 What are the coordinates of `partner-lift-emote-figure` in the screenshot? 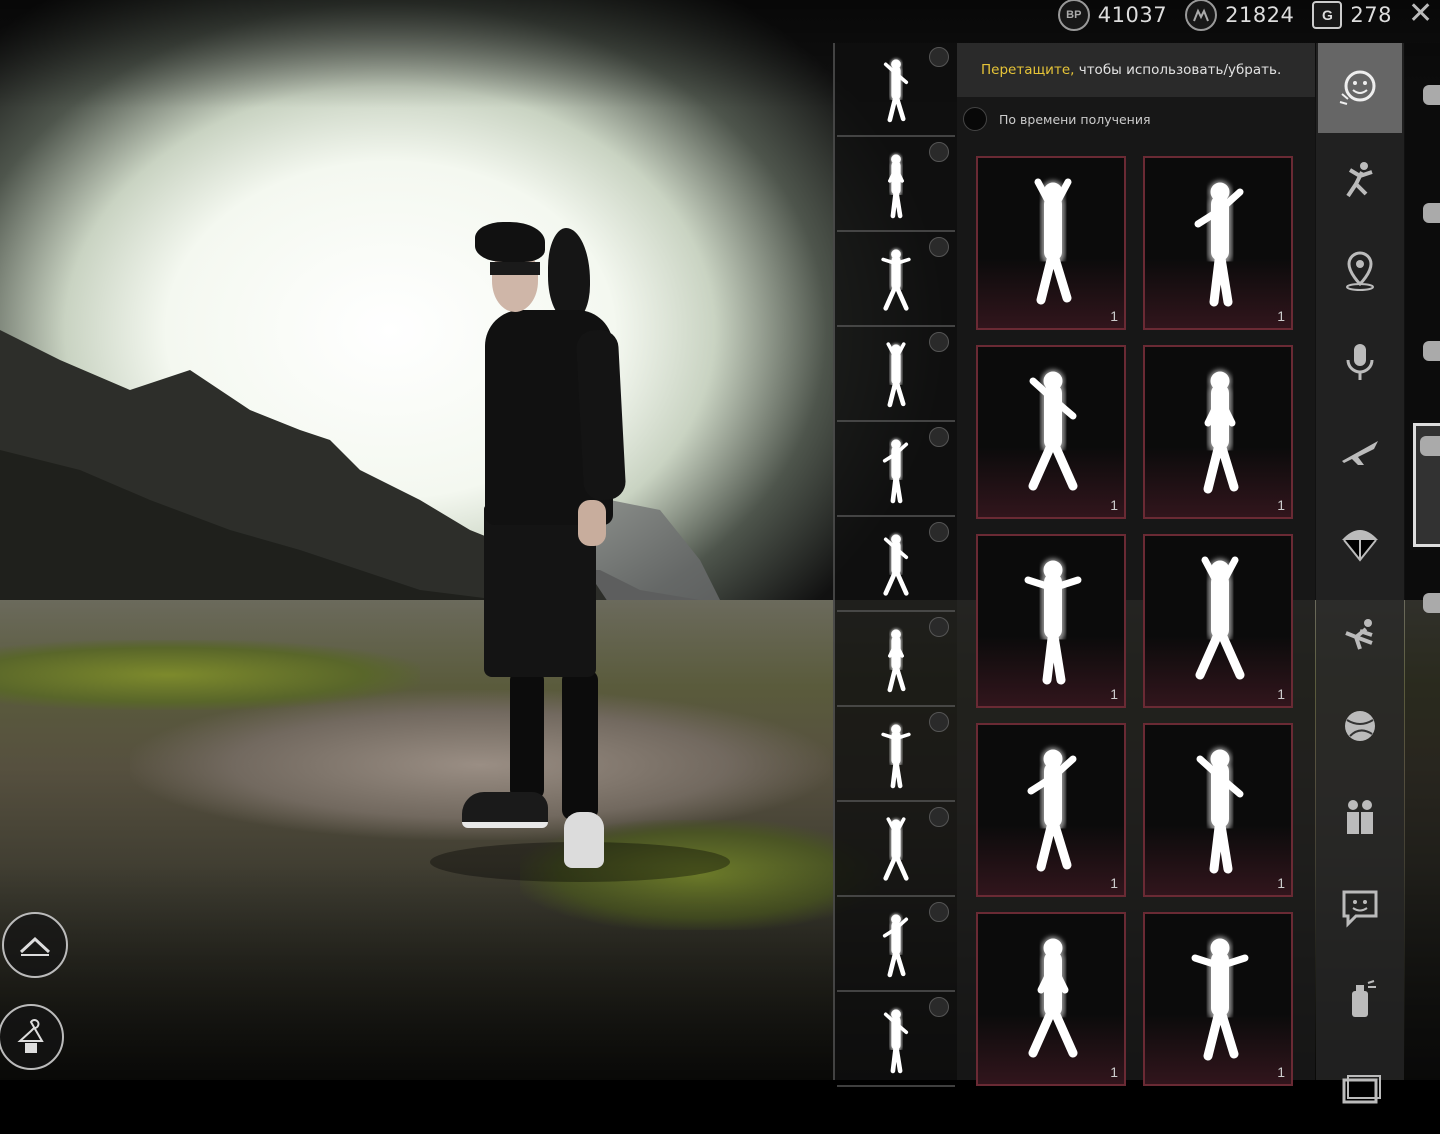 It's located at (1220, 807).